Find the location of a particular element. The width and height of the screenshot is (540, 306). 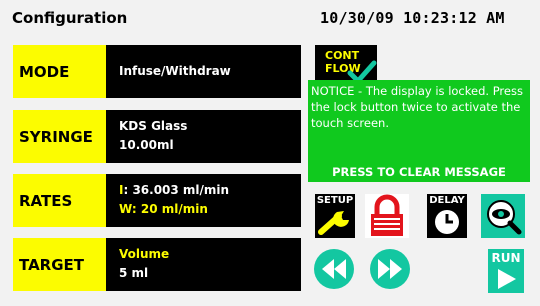

withdraw-rate-prefix: W is located at coordinates (125, 209).